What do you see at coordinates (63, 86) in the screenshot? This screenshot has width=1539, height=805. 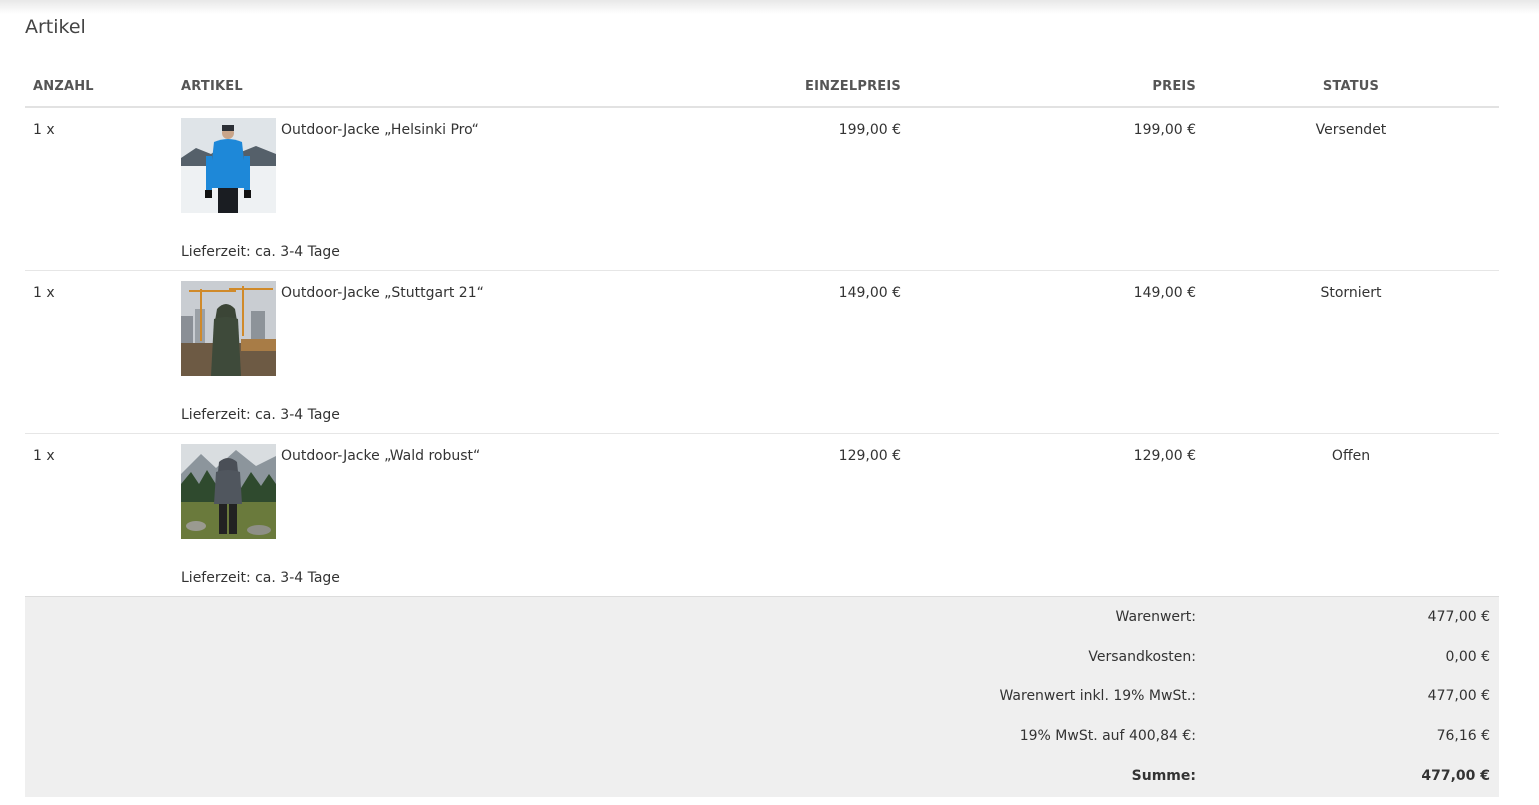 I see `header-quantity: ANZAHL` at bounding box center [63, 86].